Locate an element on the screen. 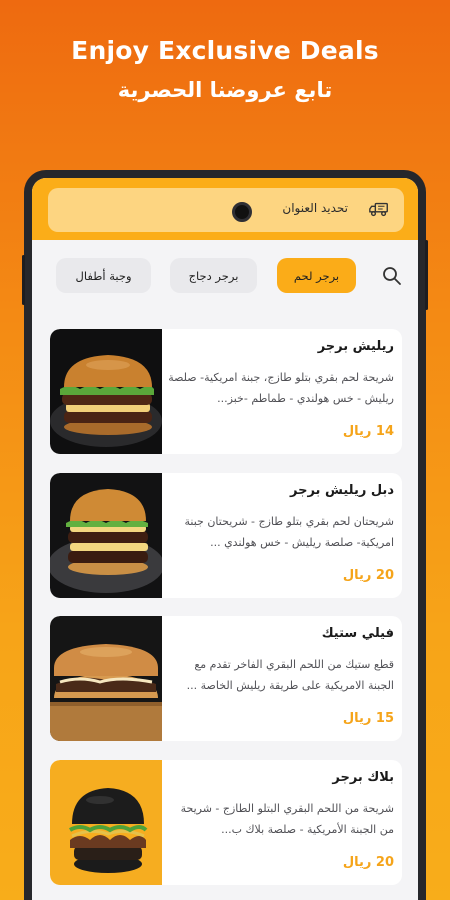  delivery-truck-icon is located at coordinates (378, 209).